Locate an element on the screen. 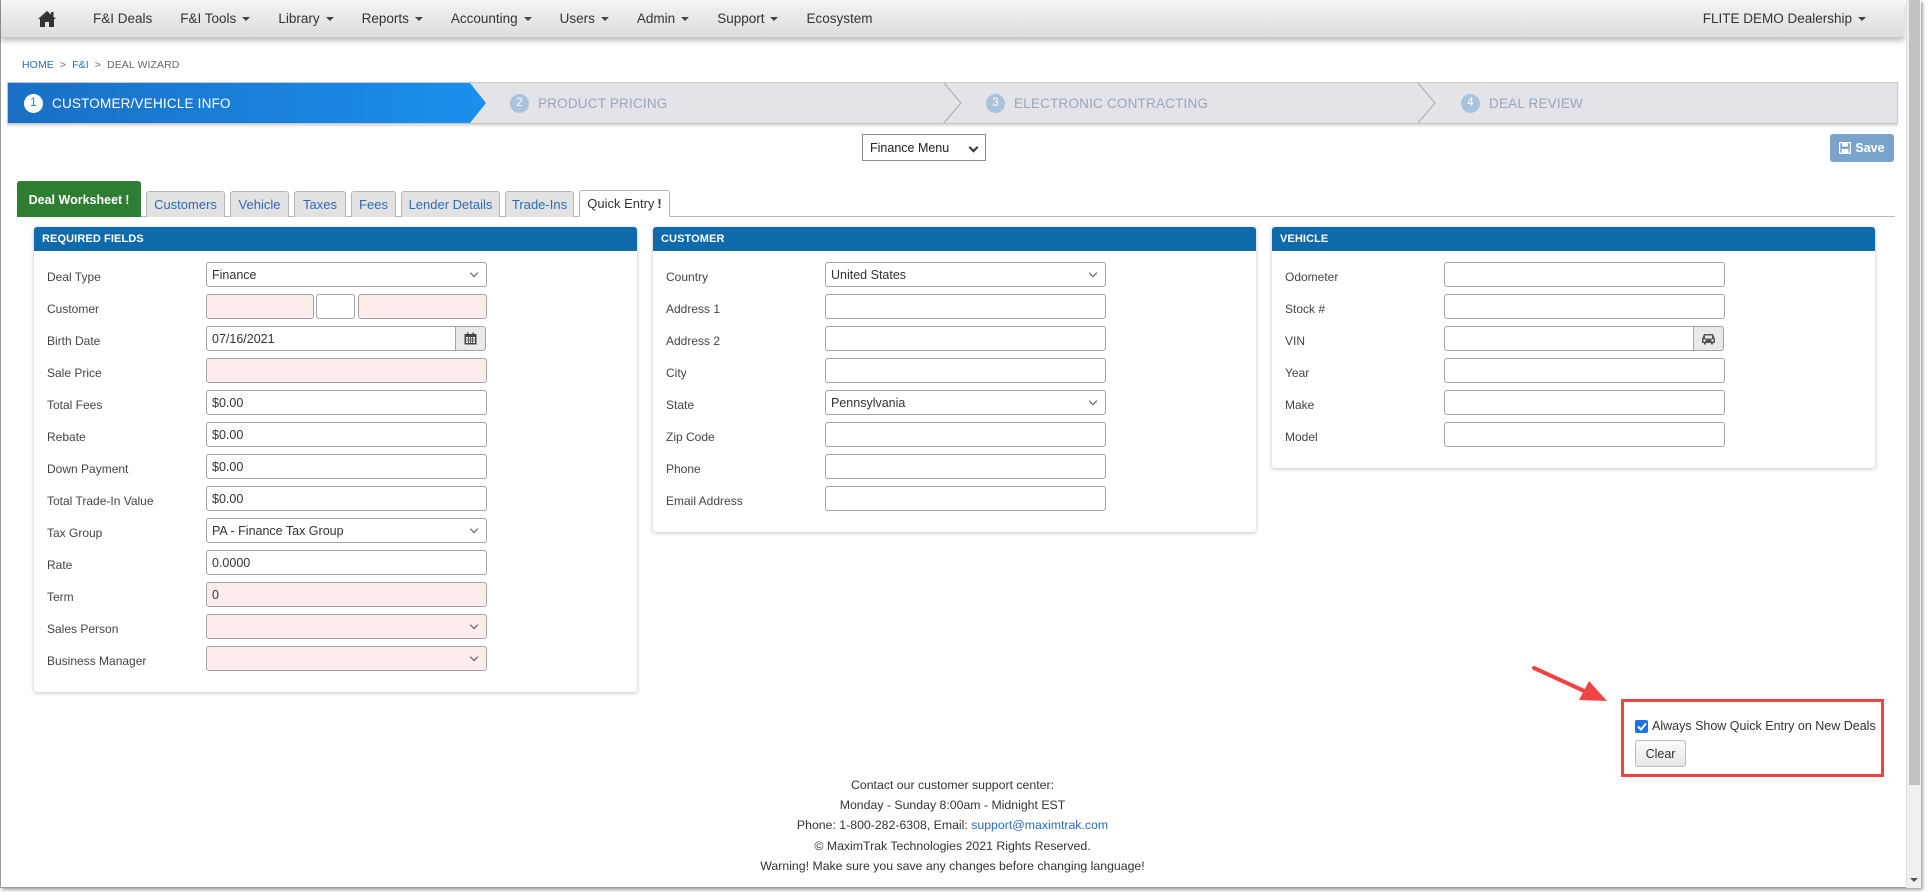 This screenshot has width=1929, height=892. customer-middle-initial-input is located at coordinates (335, 306).